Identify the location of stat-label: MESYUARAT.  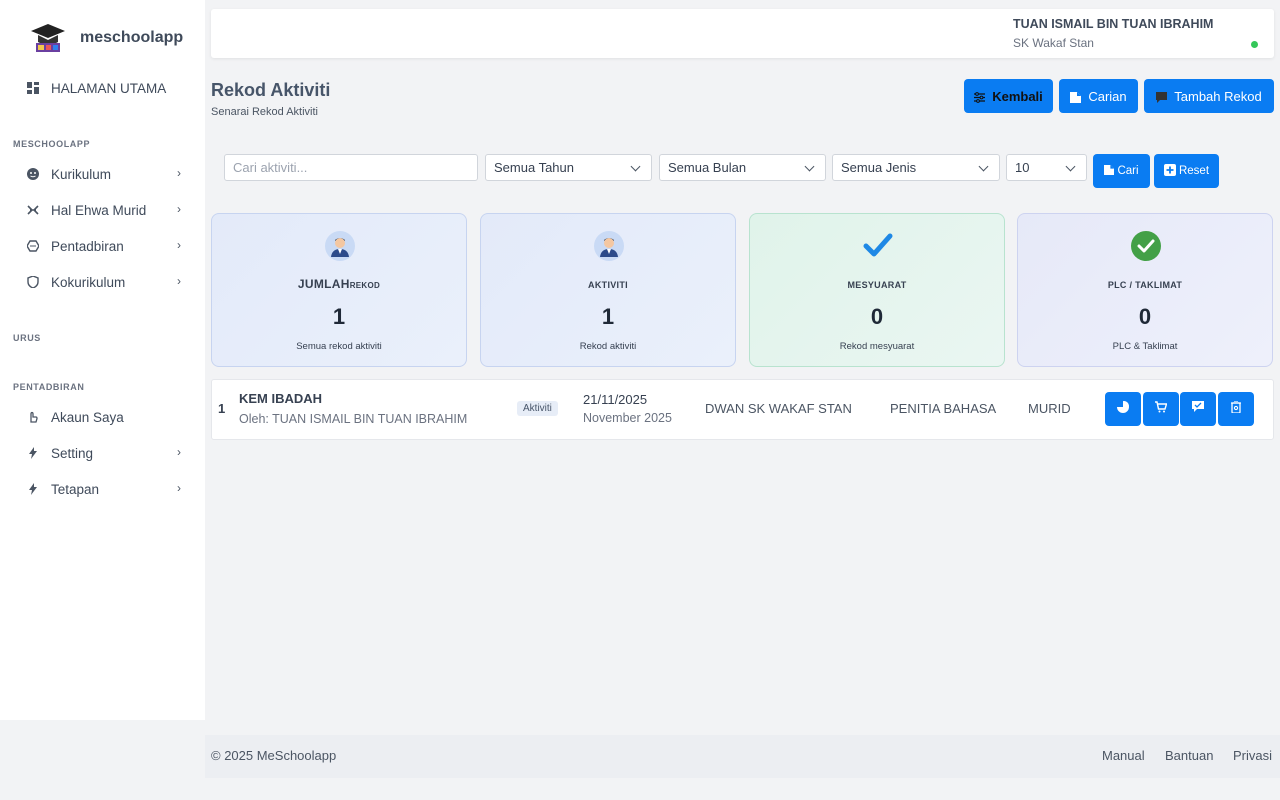
(877, 285).